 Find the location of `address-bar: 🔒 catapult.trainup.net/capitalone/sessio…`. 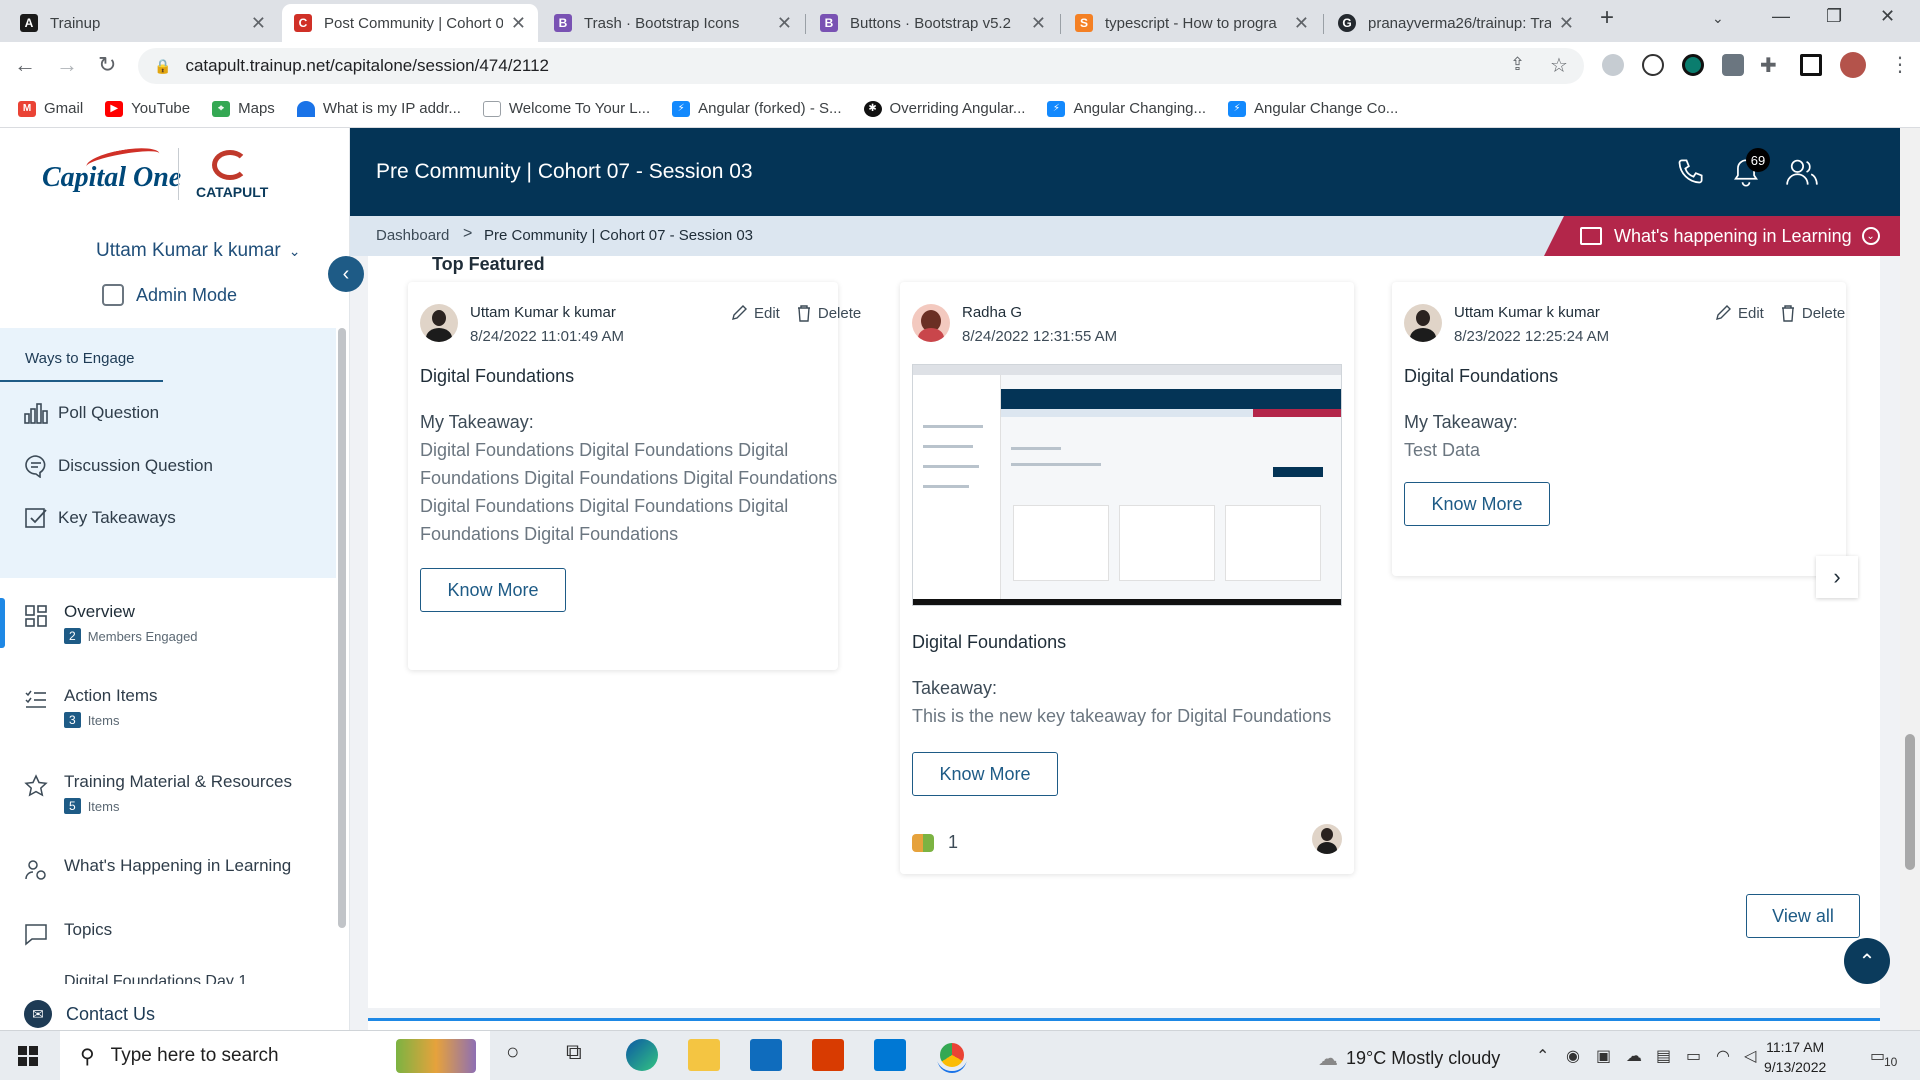

address-bar: 🔒 catapult.trainup.net/capitalone/sessio… is located at coordinates (861, 66).